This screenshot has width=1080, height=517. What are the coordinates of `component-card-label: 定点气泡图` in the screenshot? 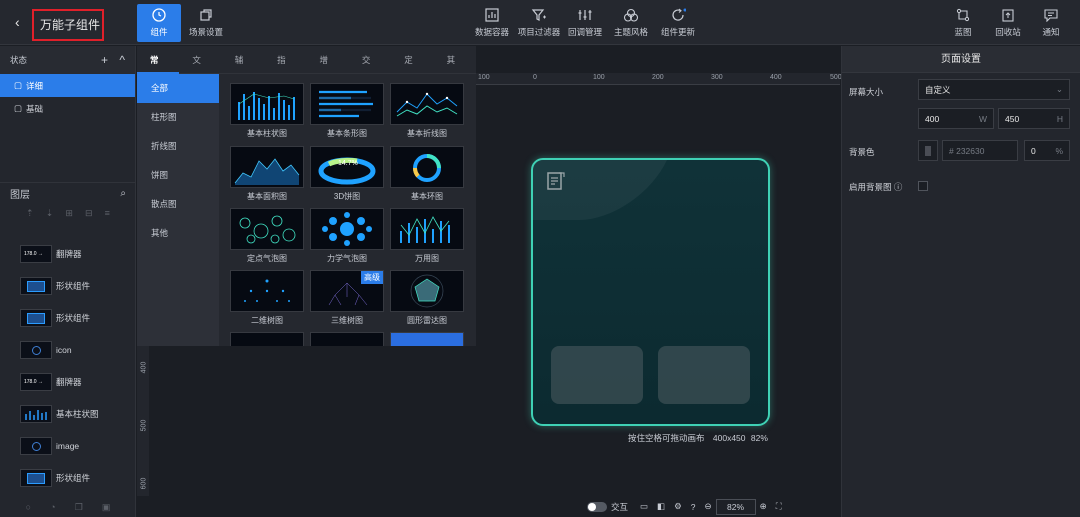 It's located at (267, 258).